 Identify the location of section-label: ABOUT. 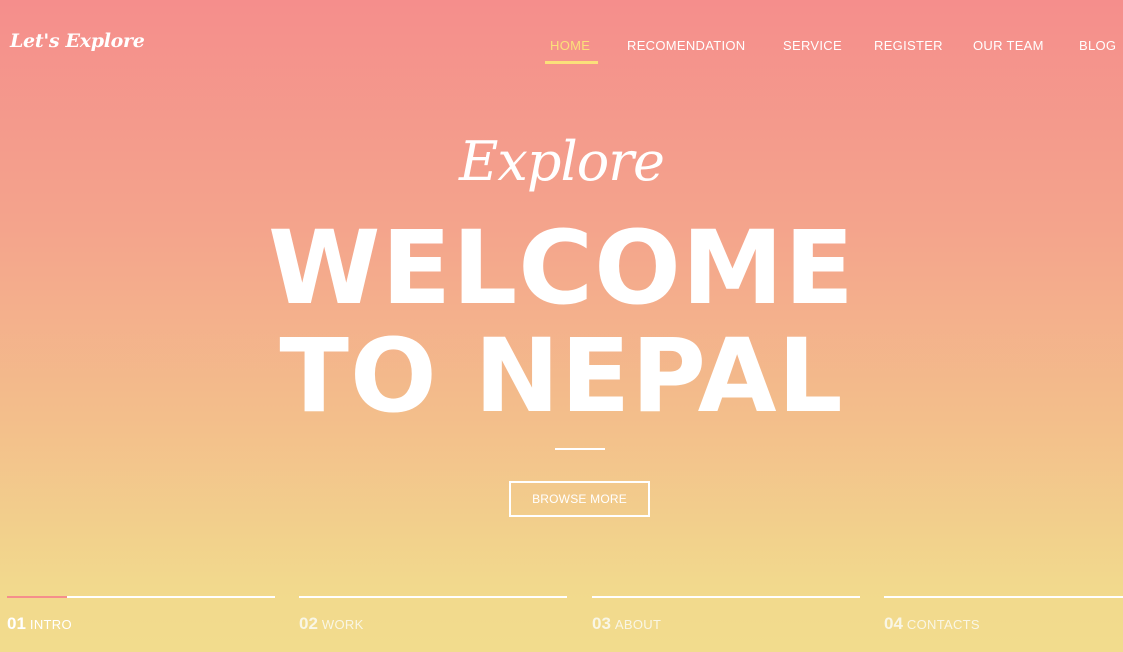
(638, 624).